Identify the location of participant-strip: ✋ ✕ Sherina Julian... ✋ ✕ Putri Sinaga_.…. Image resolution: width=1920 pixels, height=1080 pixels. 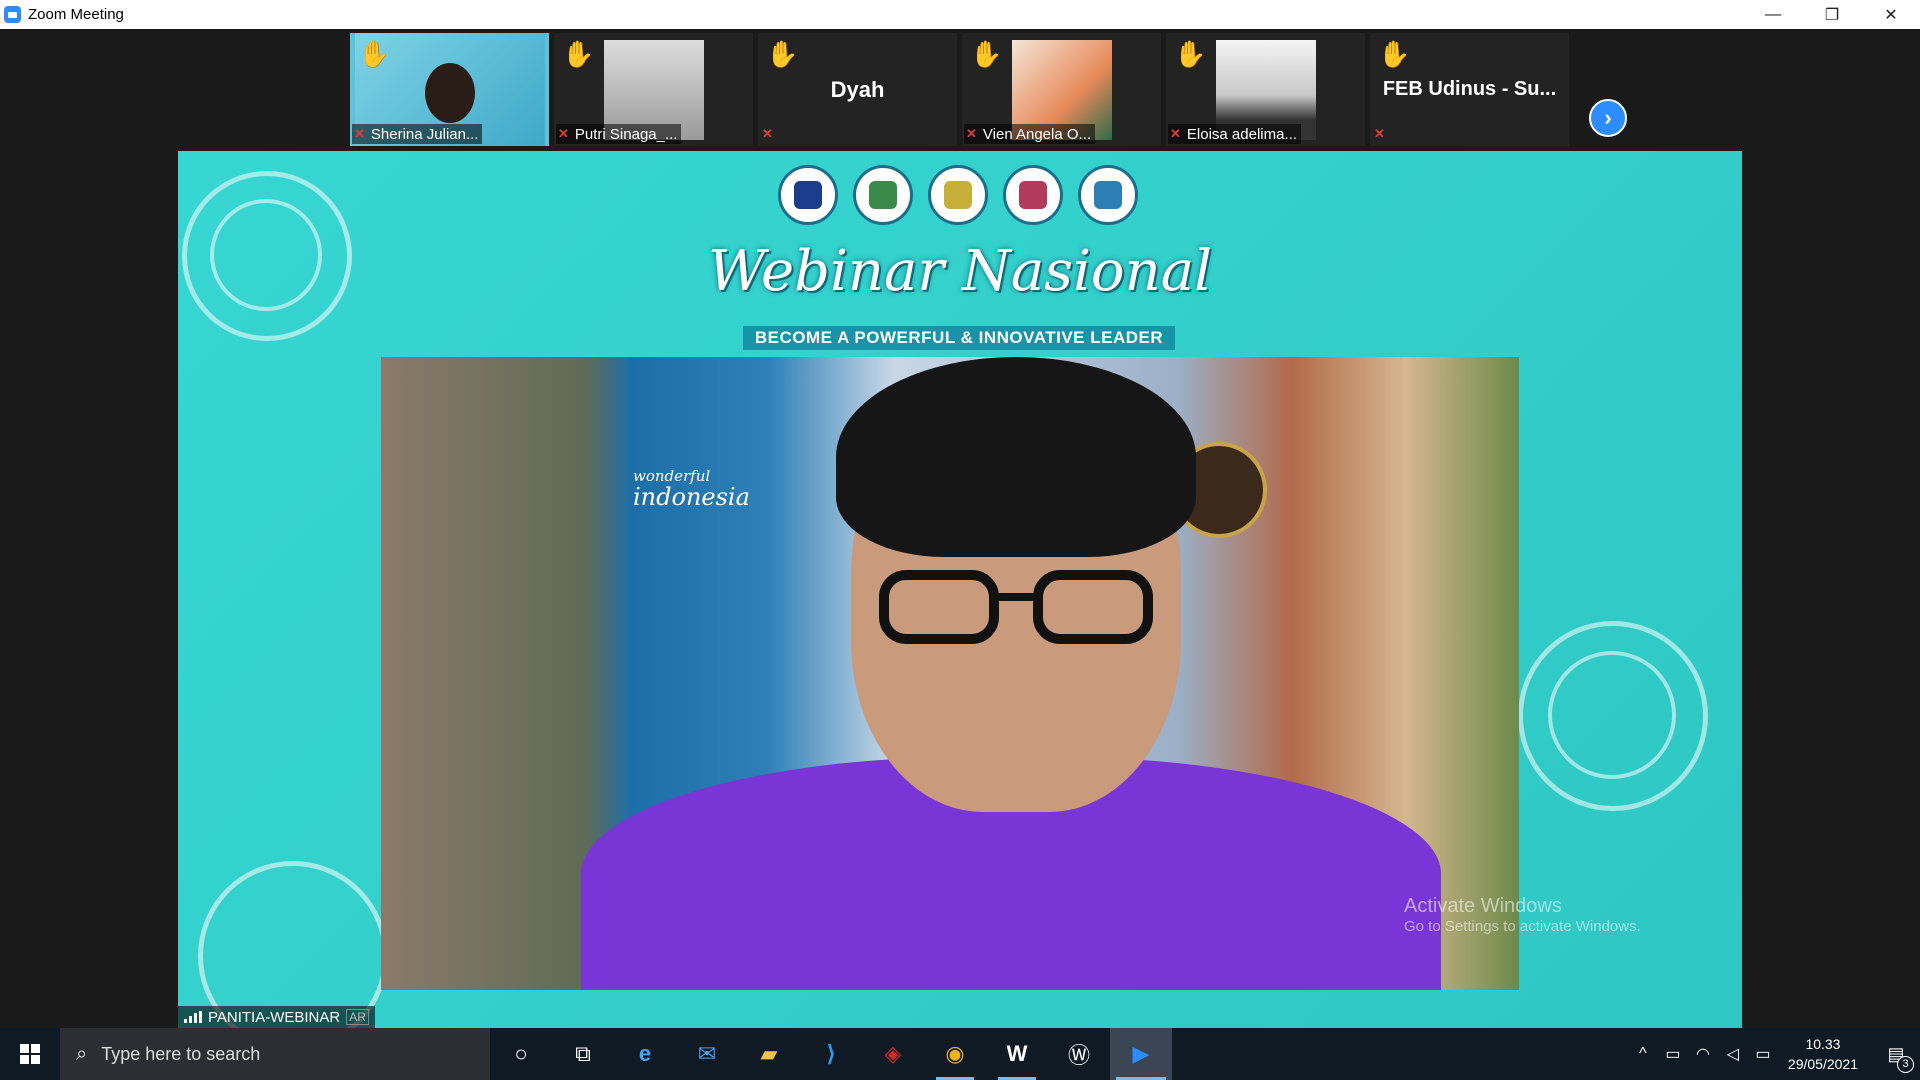
(960, 90).